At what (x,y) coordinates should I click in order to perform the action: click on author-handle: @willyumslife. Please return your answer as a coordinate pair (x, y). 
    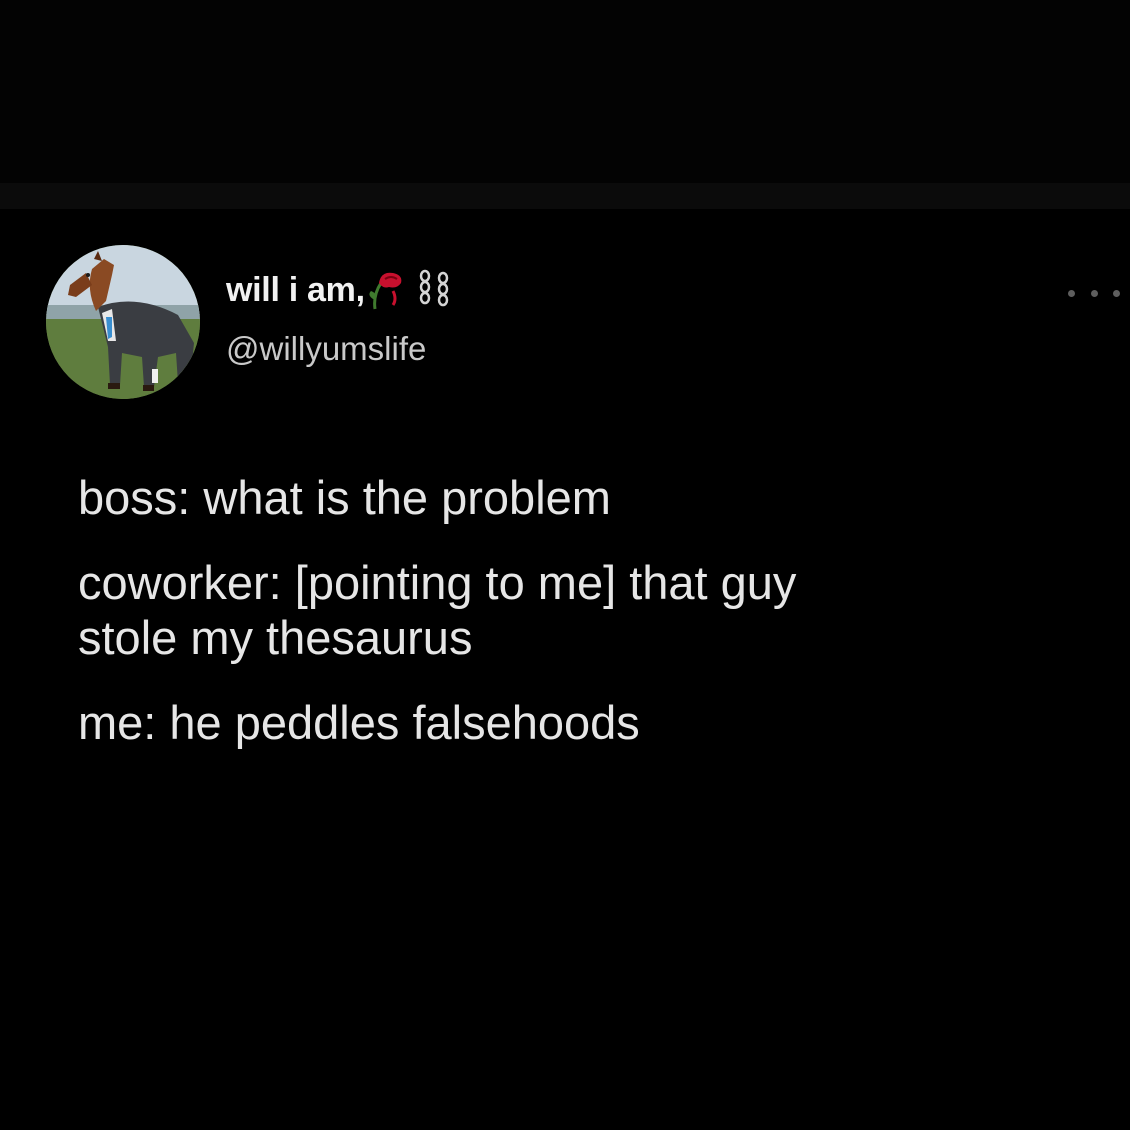
    Looking at the image, I should click on (326, 349).